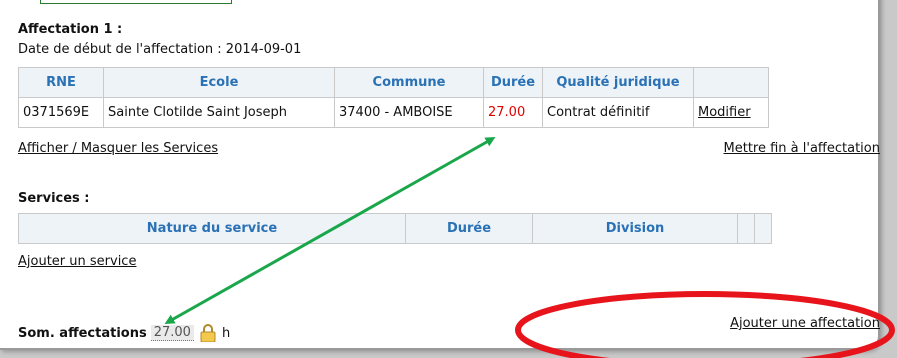  I want to click on end-affectation-link: Mettre fin à l'affectation, so click(802, 148).